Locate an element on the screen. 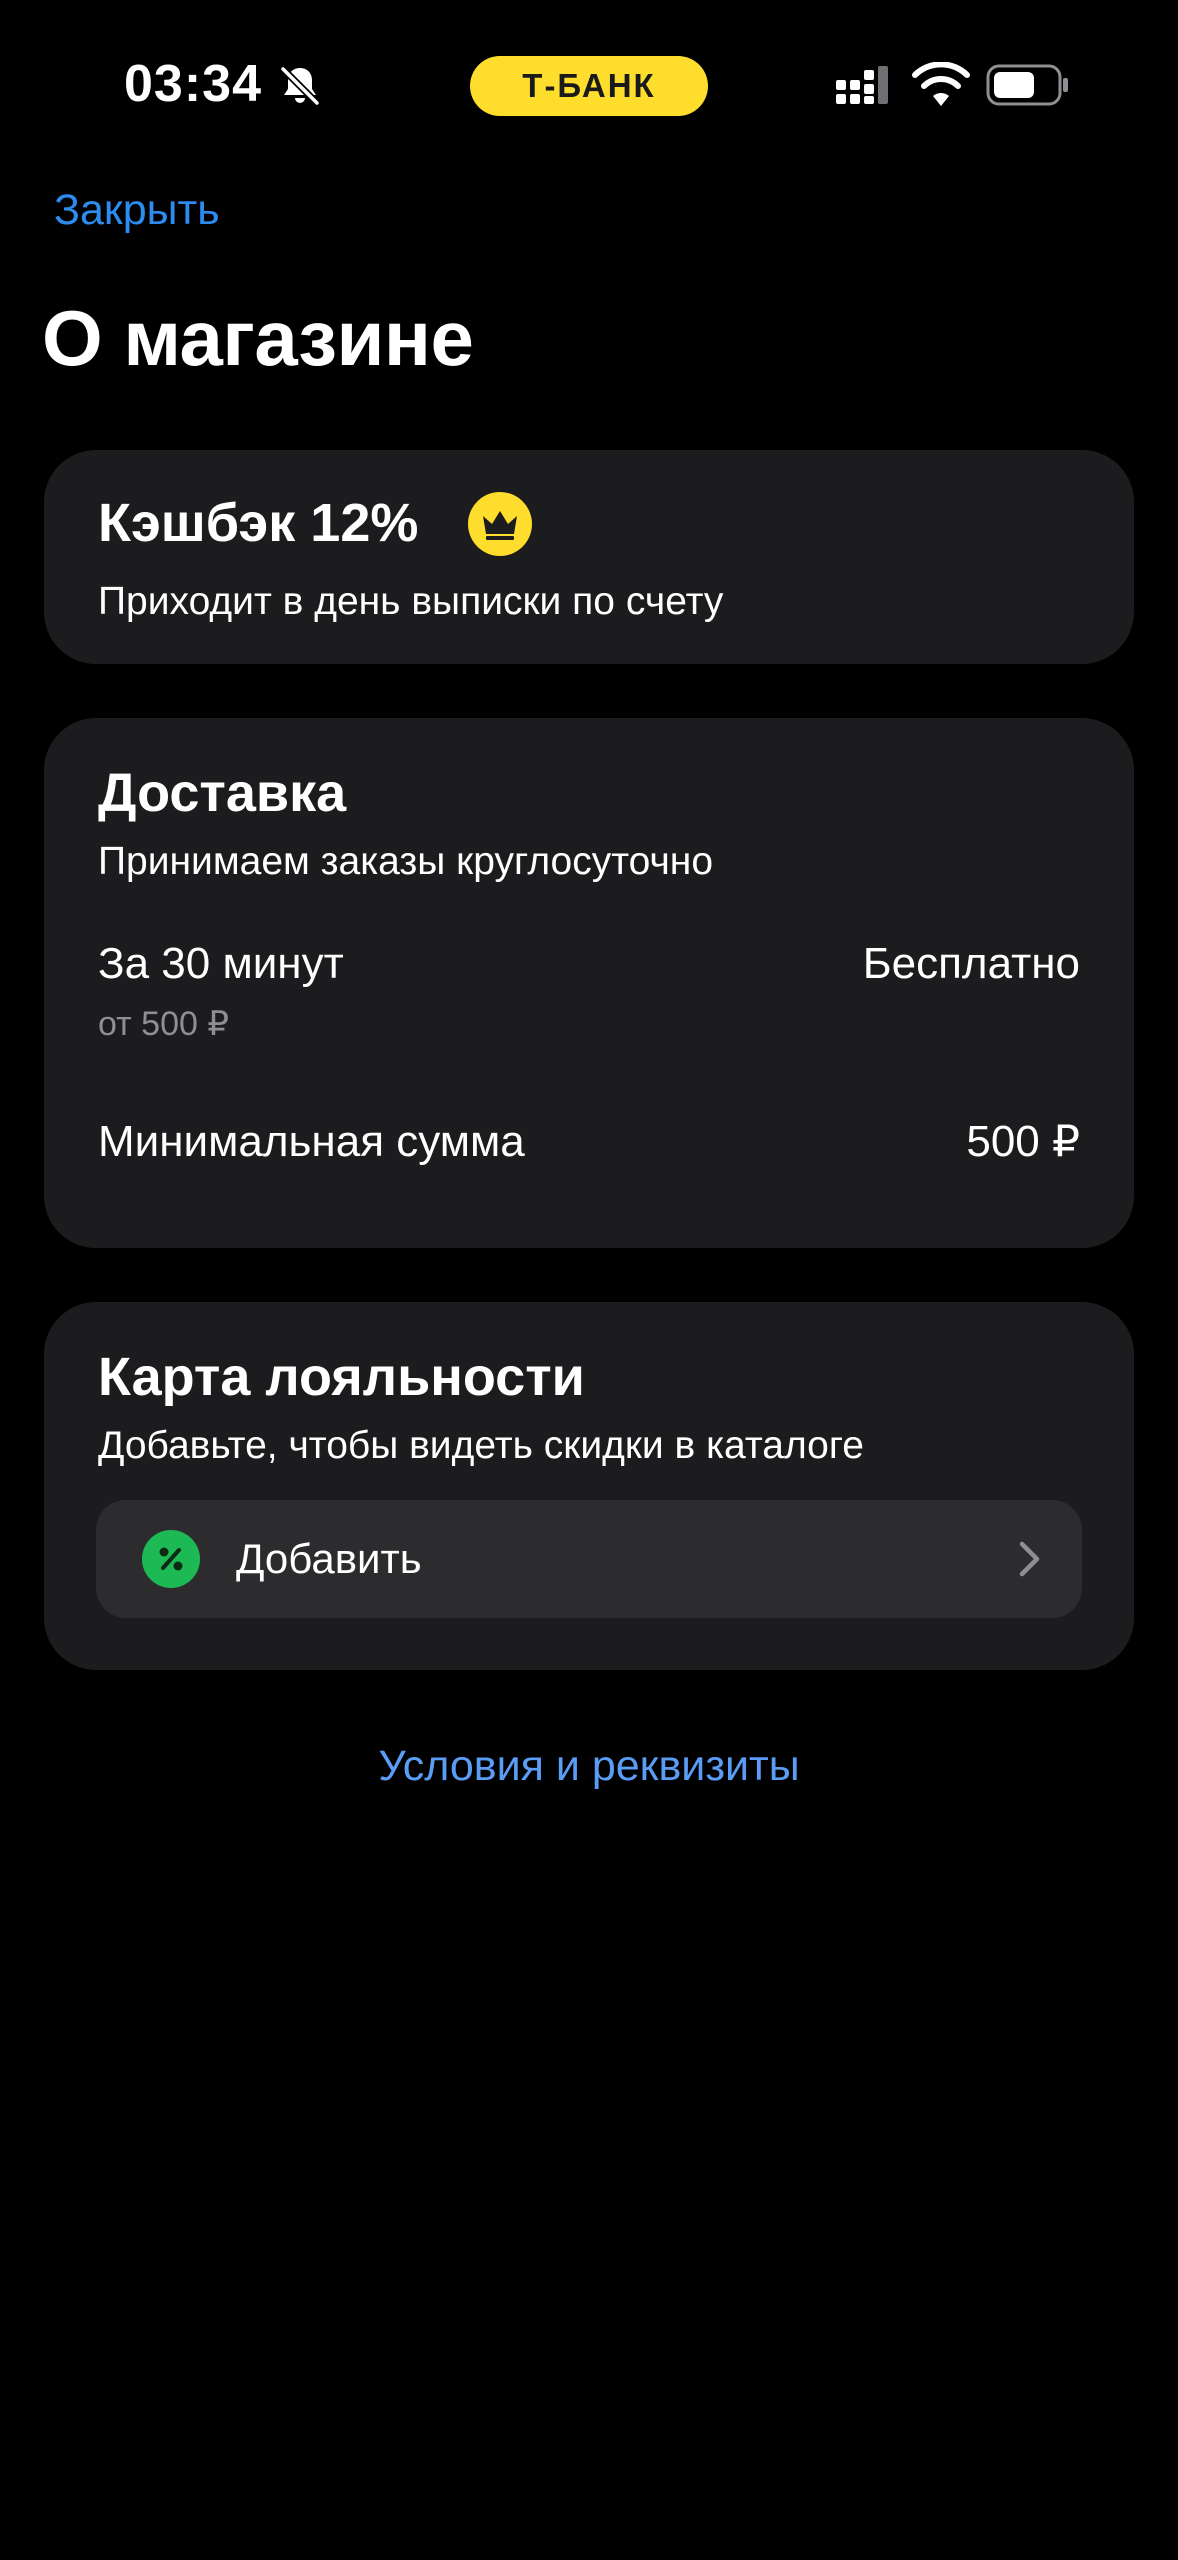 The image size is (1178, 2560). loyalty-subtitle: Добавьте, чтобы видеть скидки в каталоге is located at coordinates (481, 1445).